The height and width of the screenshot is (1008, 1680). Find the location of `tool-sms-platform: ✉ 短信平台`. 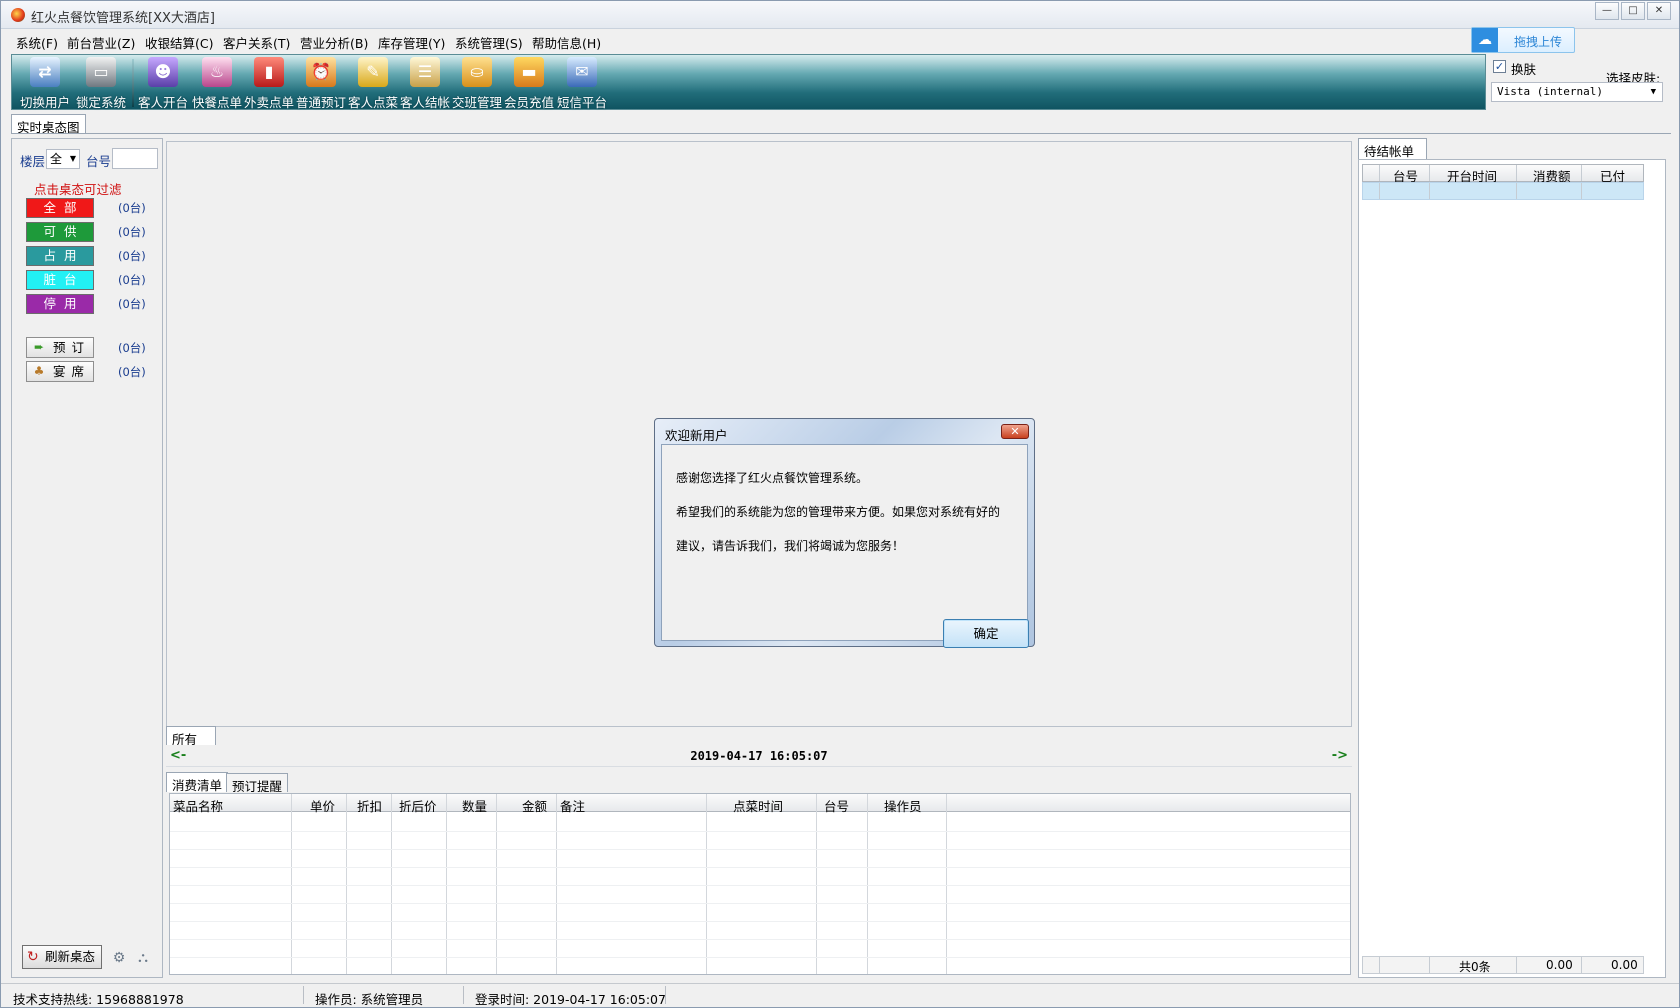

tool-sms-platform: ✉ 短信平台 is located at coordinates (582, 83).